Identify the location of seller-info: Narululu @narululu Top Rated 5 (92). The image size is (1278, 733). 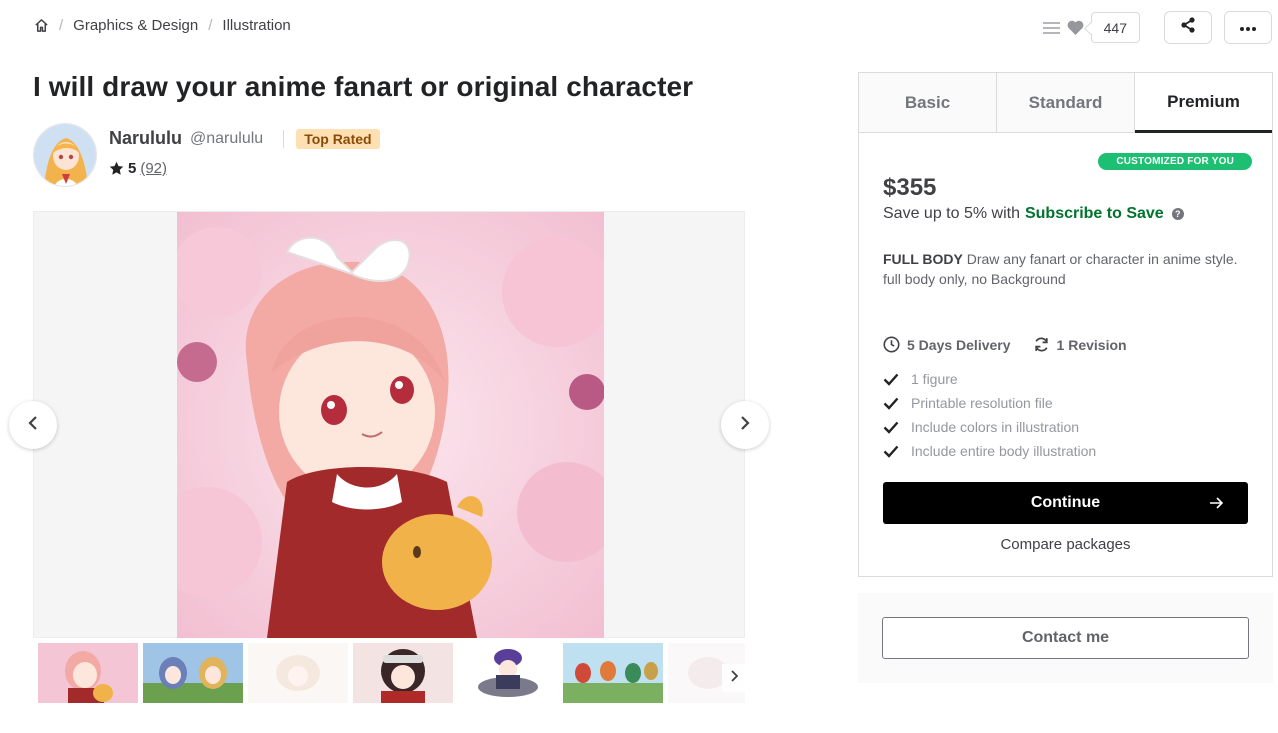
(244, 155).